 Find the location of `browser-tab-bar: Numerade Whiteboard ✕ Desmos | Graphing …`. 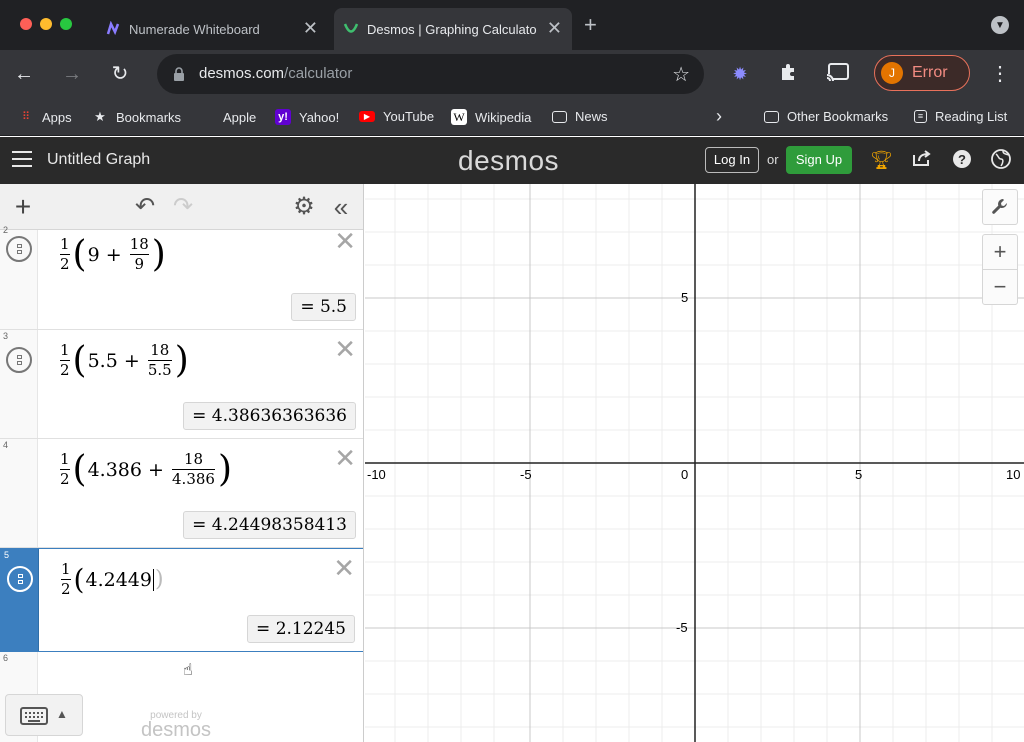

browser-tab-bar: Numerade Whiteboard ✕ Desmos | Graphing … is located at coordinates (512, 25).